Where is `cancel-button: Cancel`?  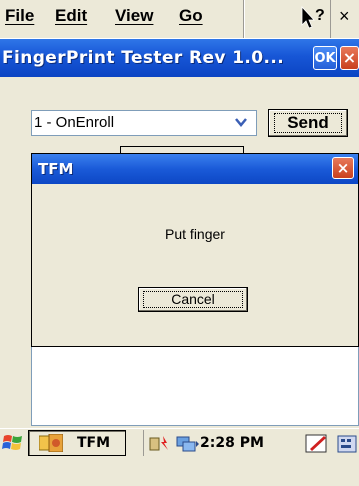 cancel-button: Cancel is located at coordinates (193, 299).